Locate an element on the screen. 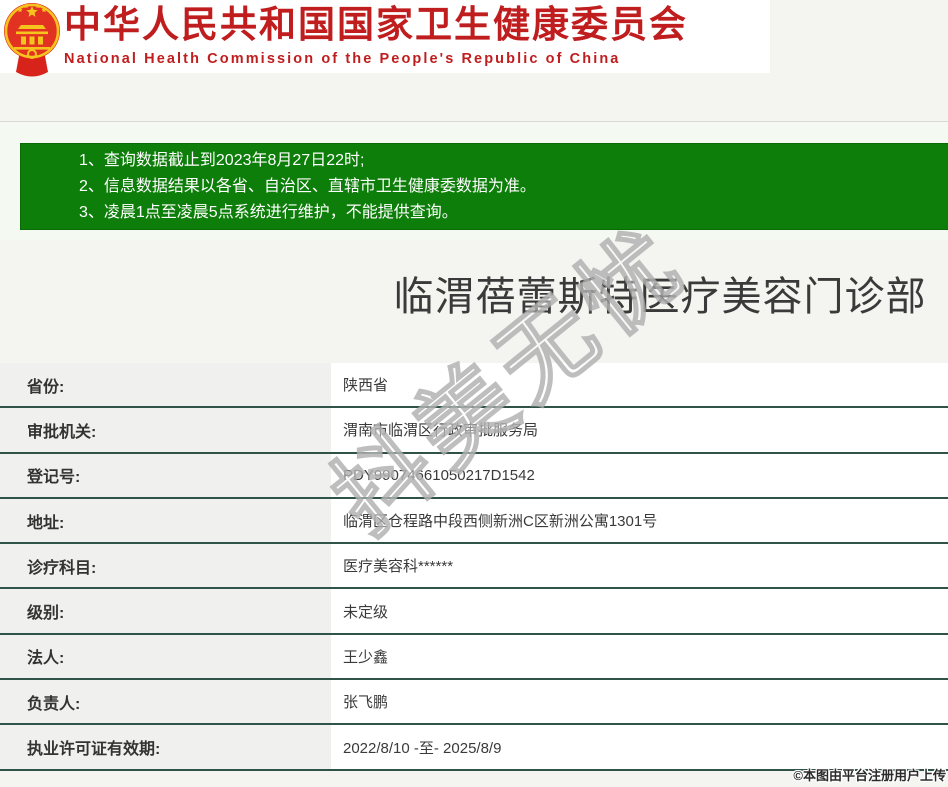 Image resolution: width=948 pixels, height=787 pixels. field-label: 登记号: is located at coordinates (165, 475).